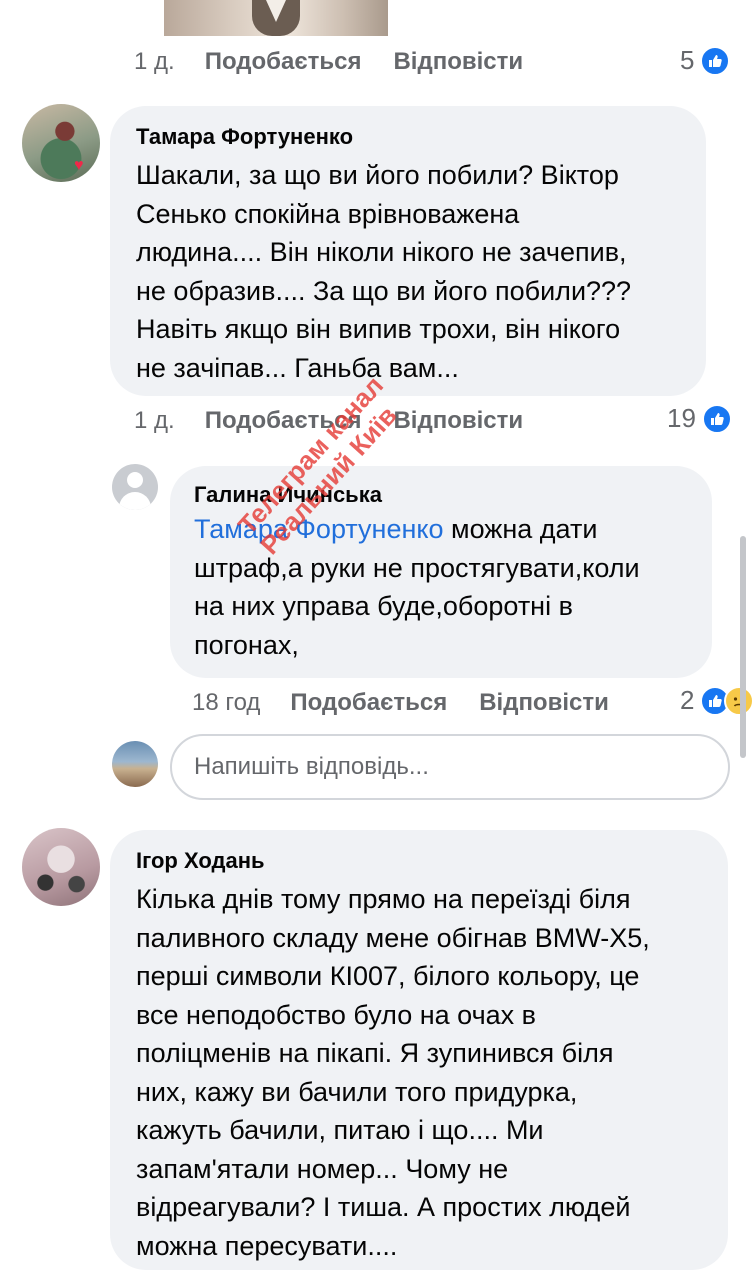 The image size is (752, 1280). What do you see at coordinates (322, 1168) in the screenshot?
I see `comment-text-line: запам'ятали номер... Чому не` at bounding box center [322, 1168].